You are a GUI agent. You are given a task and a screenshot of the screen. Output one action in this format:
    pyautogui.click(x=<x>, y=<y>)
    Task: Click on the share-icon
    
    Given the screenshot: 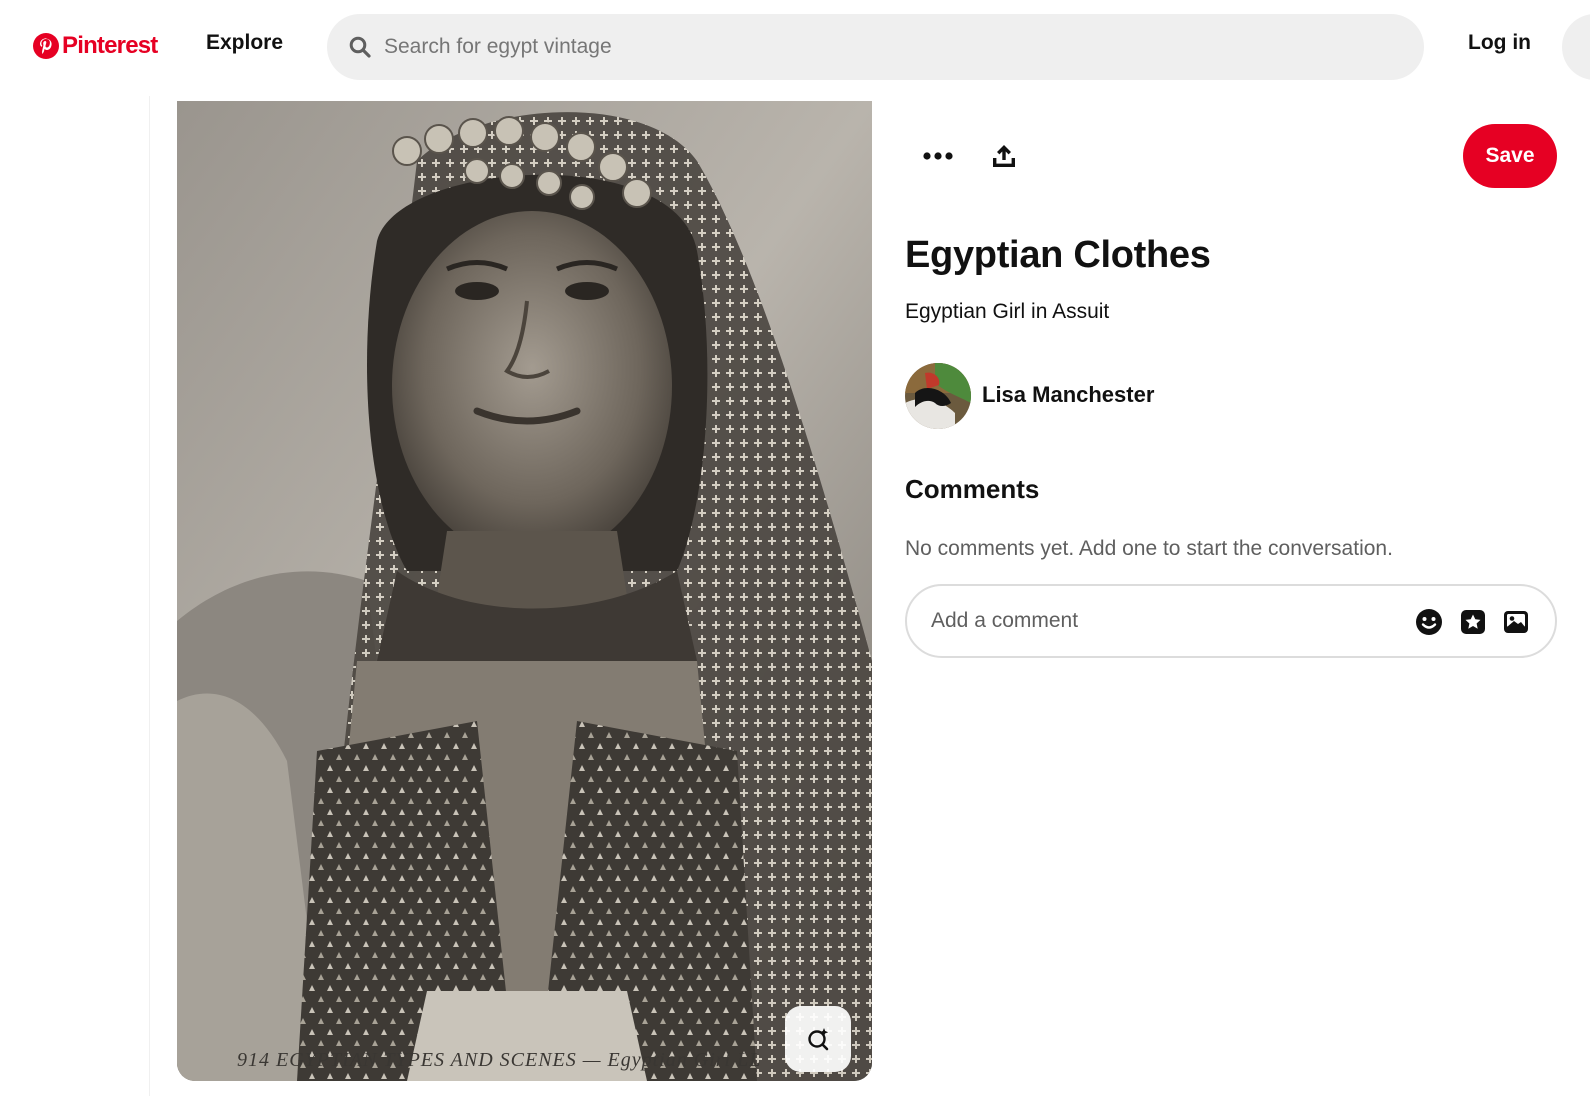 What is the action you would take?
    pyautogui.click(x=1004, y=156)
    